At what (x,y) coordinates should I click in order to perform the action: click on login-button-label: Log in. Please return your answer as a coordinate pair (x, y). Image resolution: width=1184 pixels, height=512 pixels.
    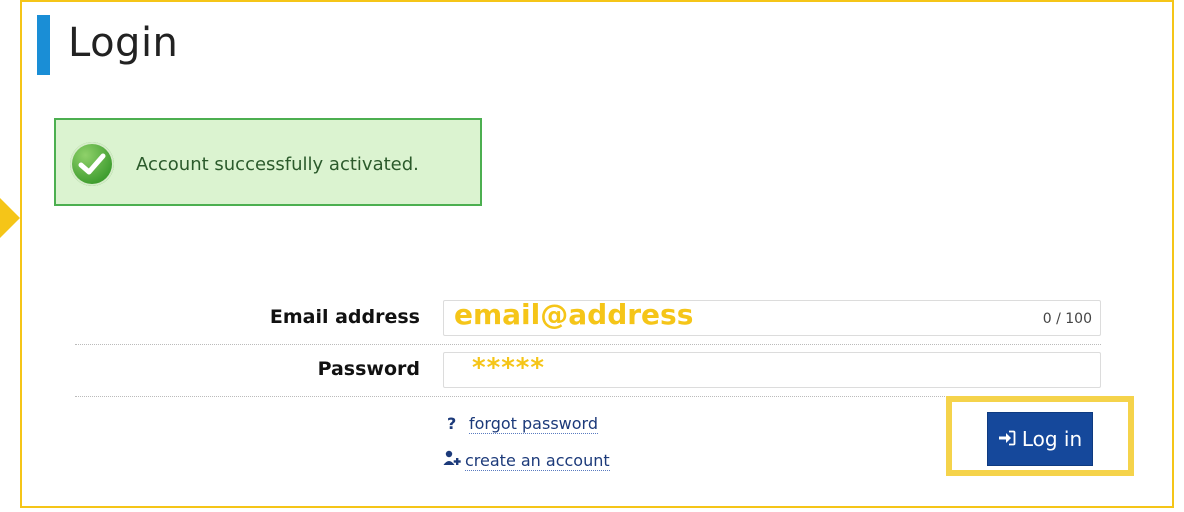
    Looking at the image, I should click on (1052, 439).